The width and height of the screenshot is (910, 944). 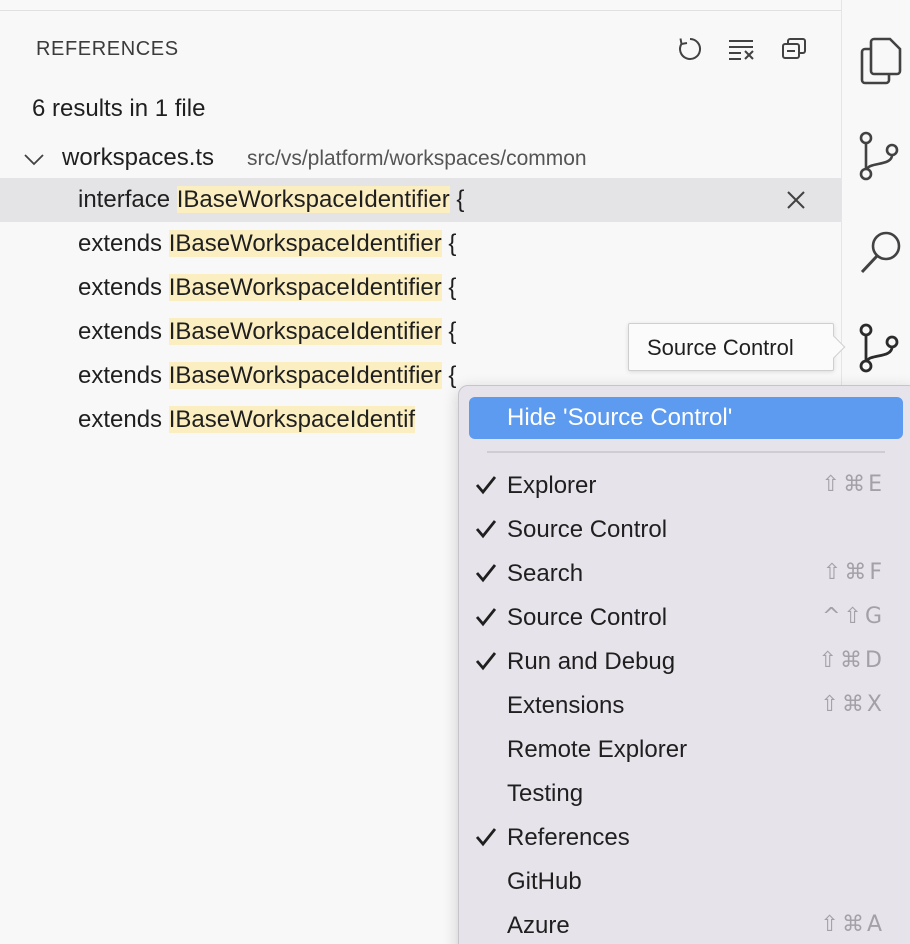 What do you see at coordinates (591, 661) in the screenshot?
I see `menu-item-label: Run and Debug` at bounding box center [591, 661].